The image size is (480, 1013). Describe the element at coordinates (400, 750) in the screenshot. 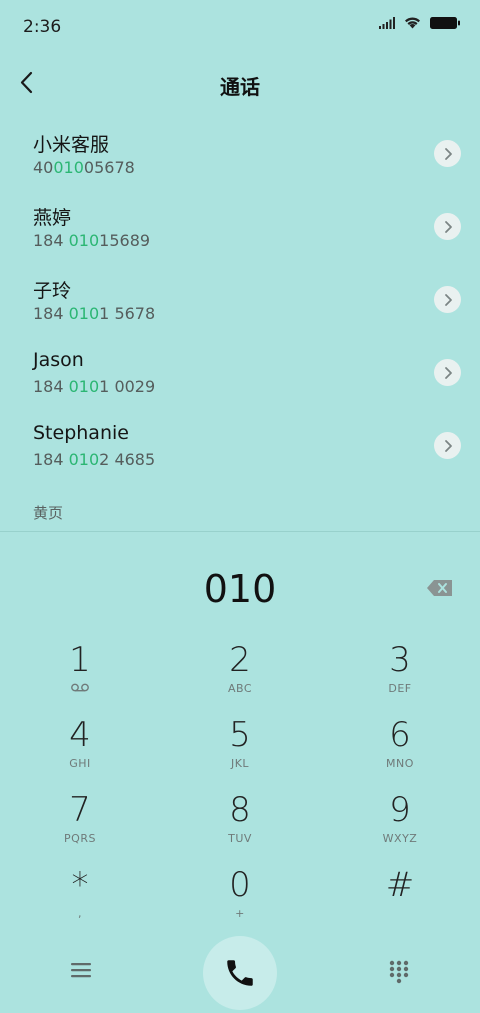

I see `key-6: 6 MNO` at that location.